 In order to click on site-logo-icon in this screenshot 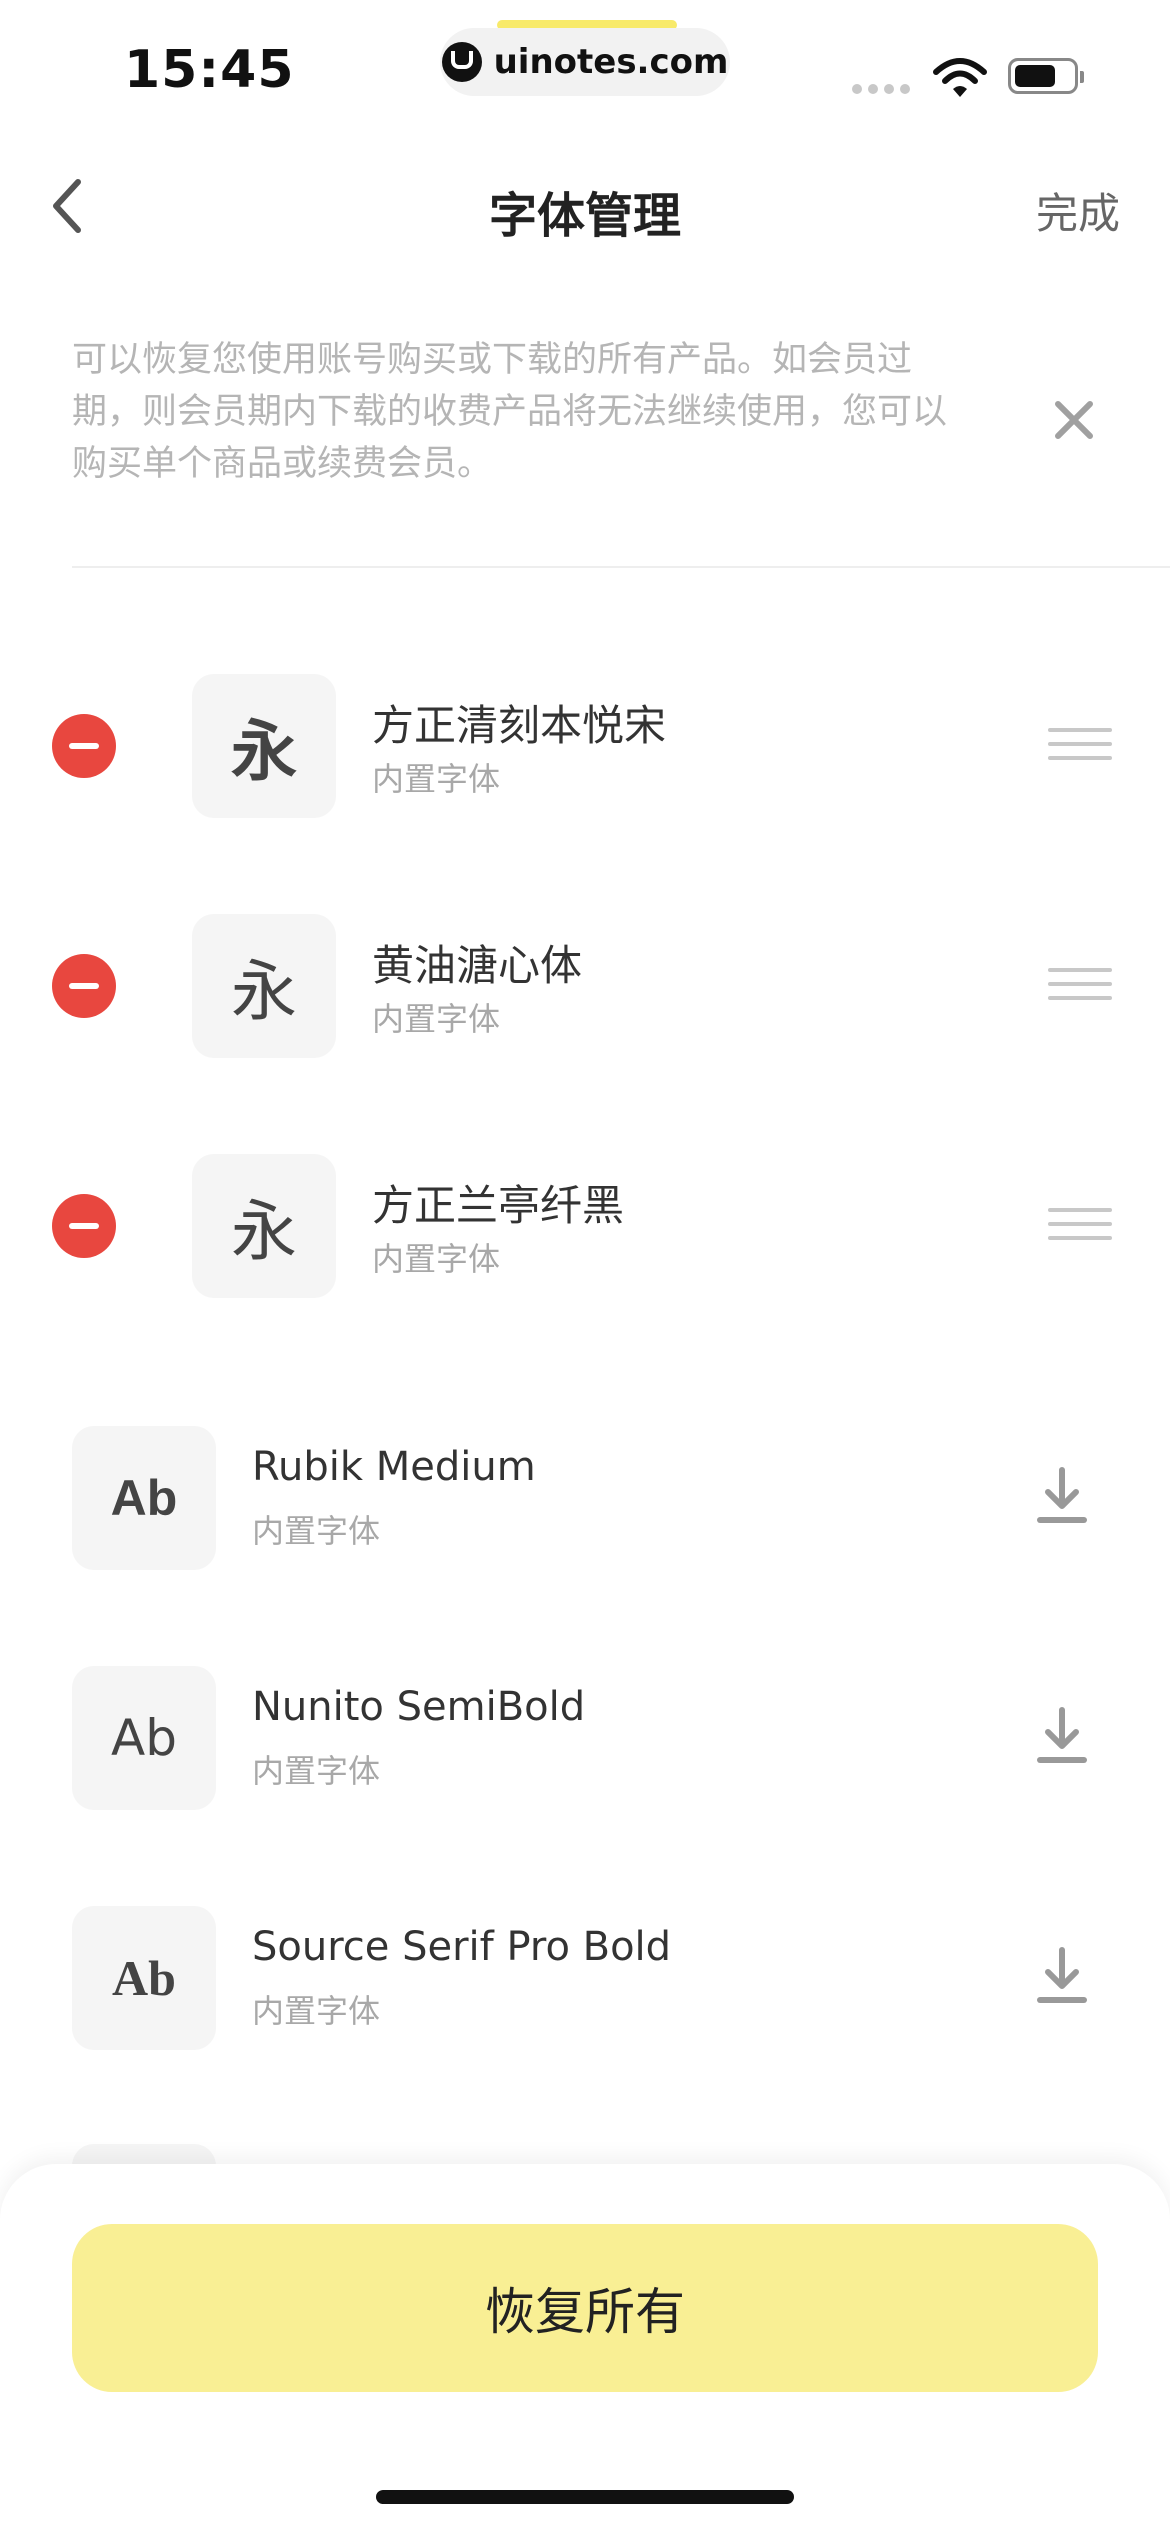, I will do `click(461, 62)`.